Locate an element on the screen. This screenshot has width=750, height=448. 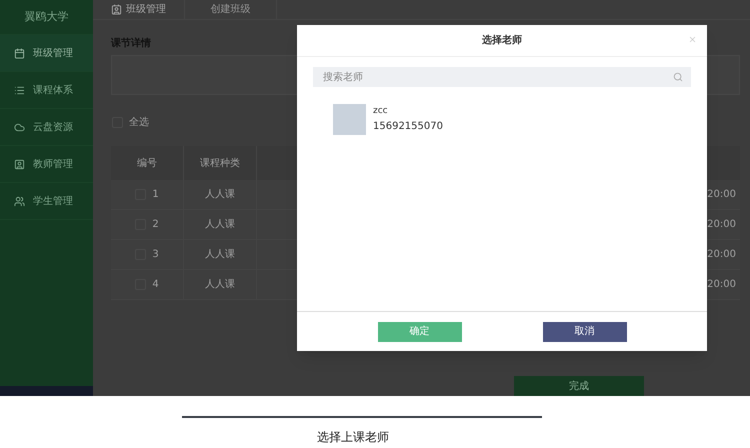
cloud-icon is located at coordinates (19, 127).